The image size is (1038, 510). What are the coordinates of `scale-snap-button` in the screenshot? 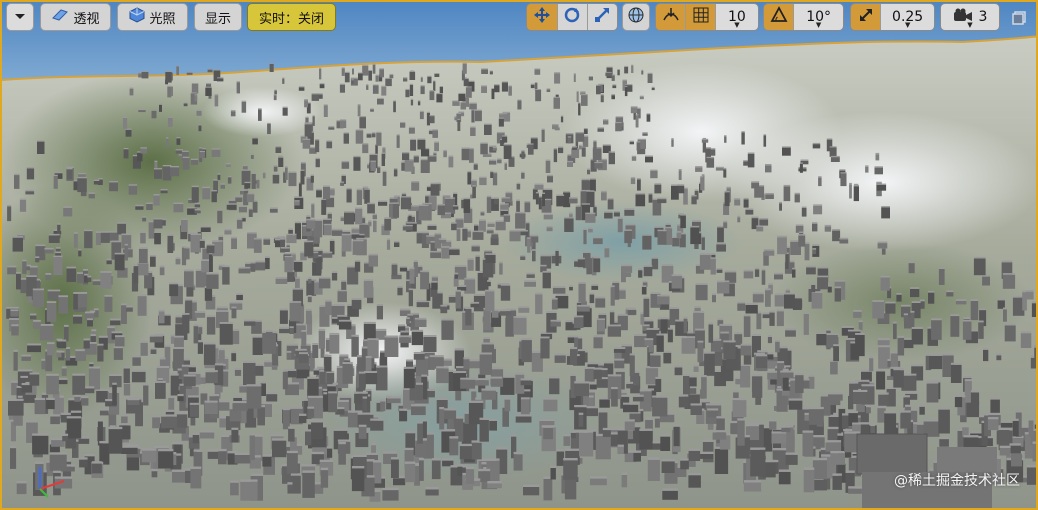 It's located at (866, 17).